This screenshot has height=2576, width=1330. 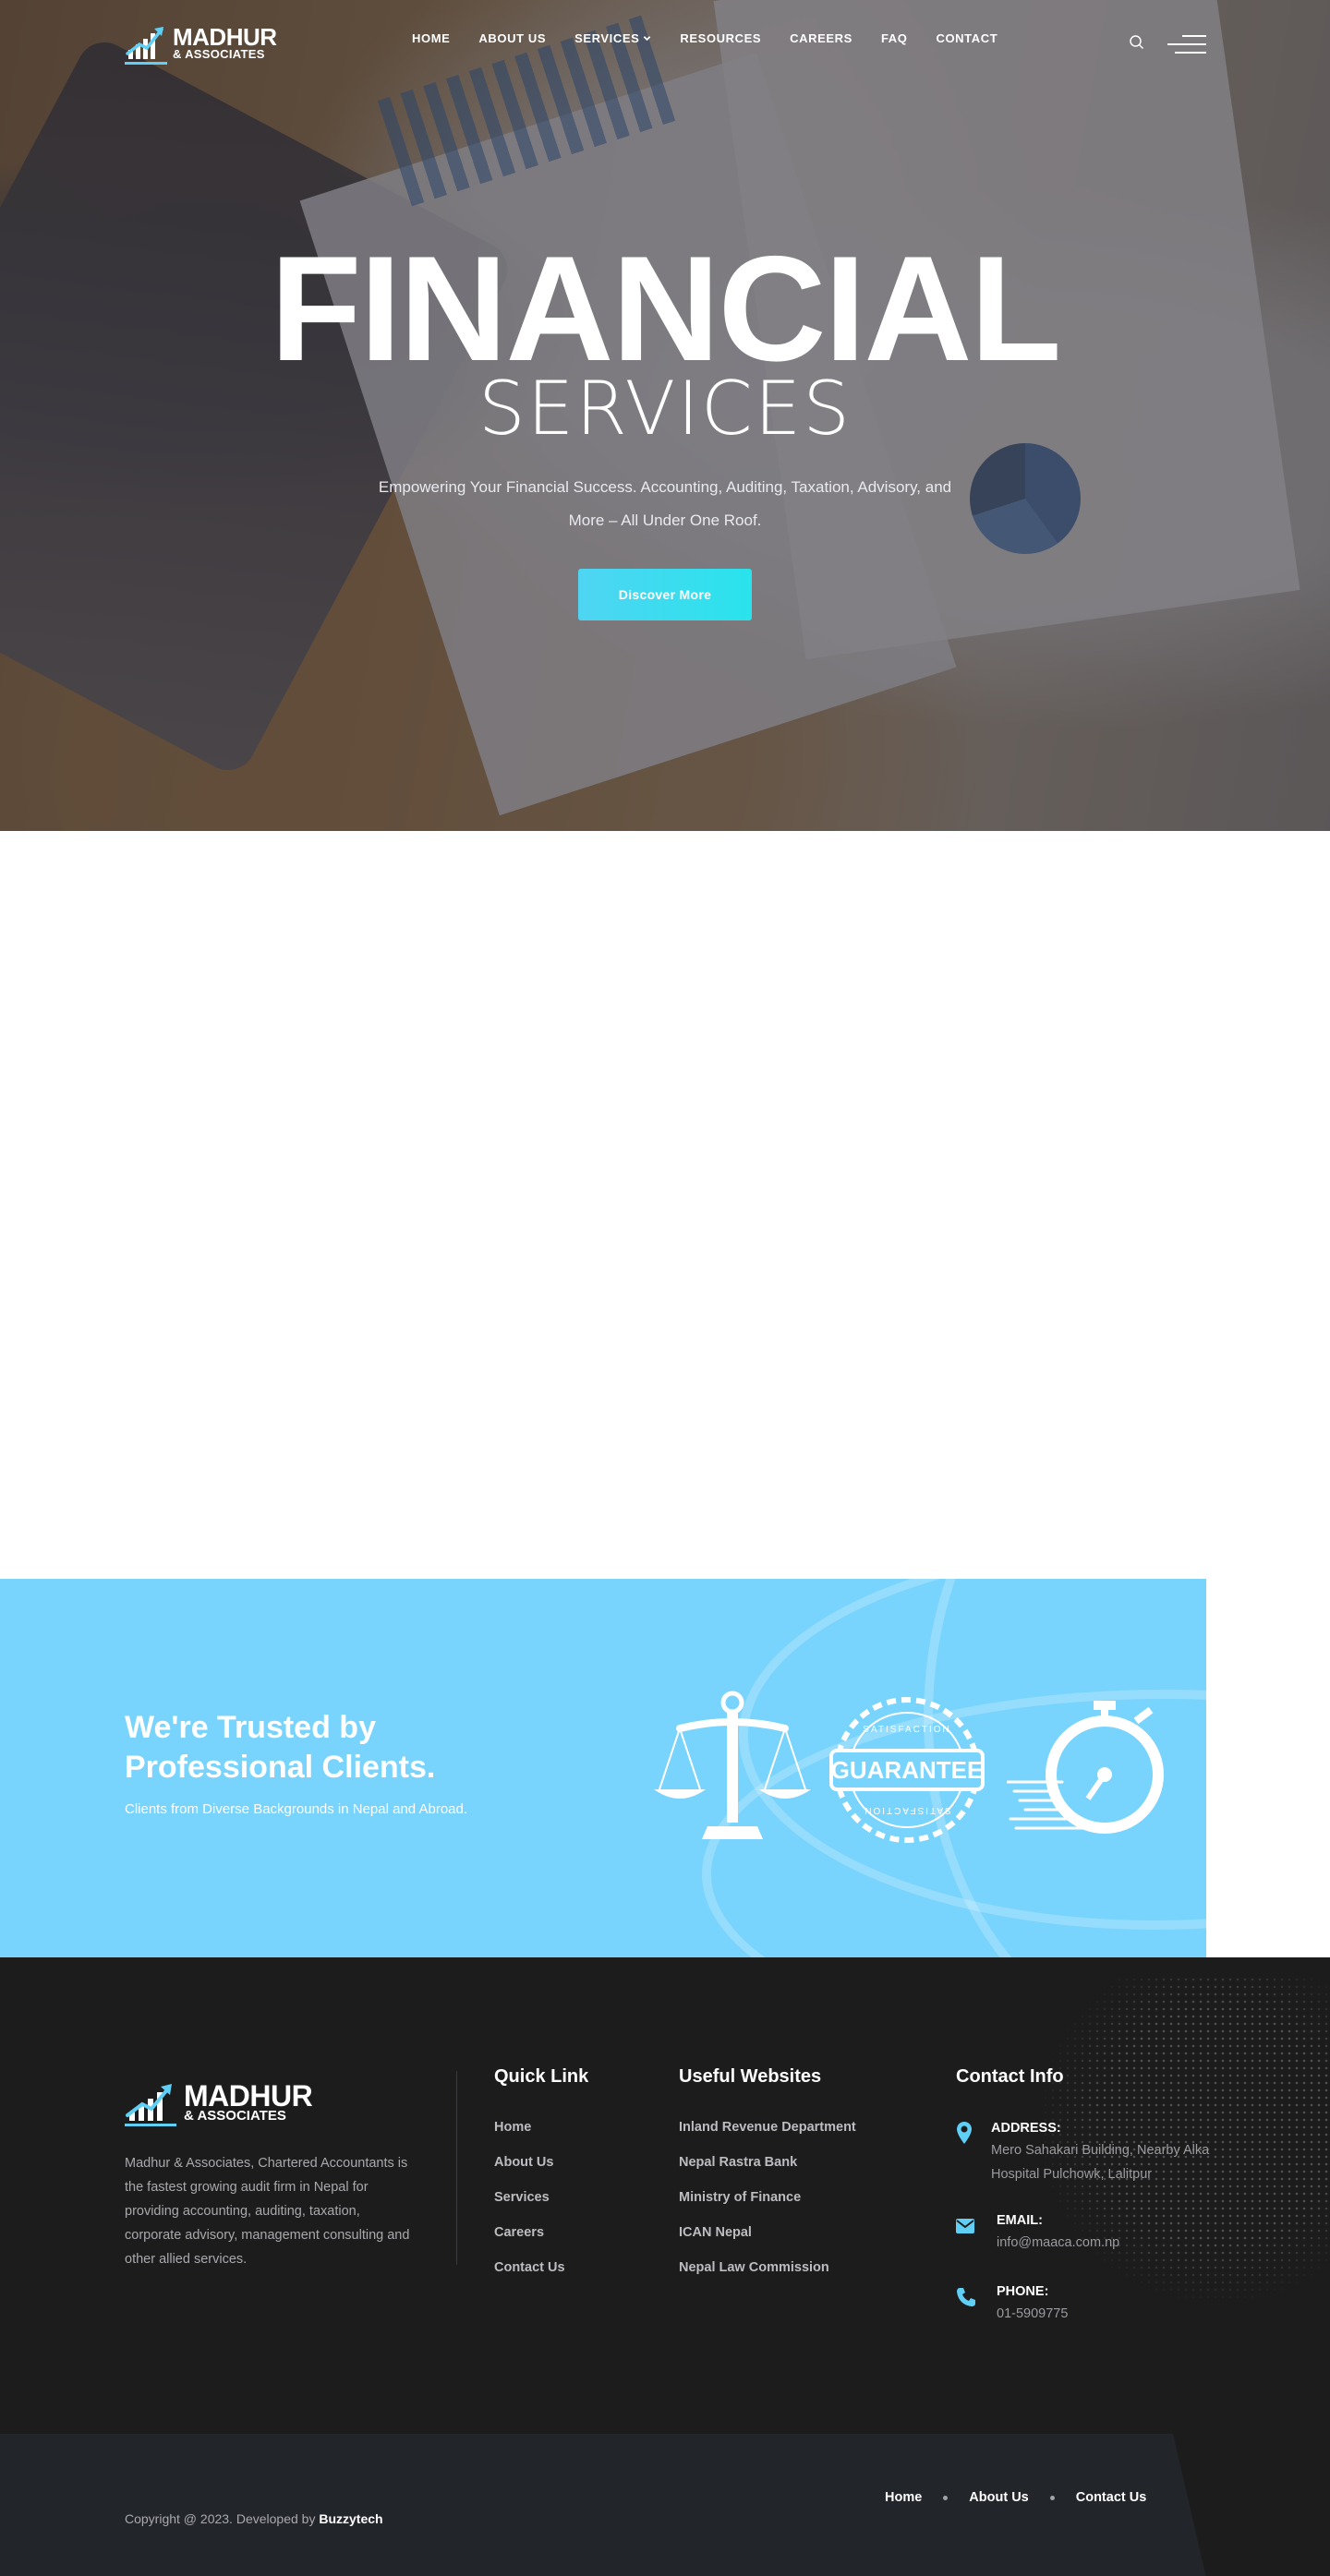 I want to click on trust-heading: We're Trusted by Professional Clients., so click(x=280, y=1747).